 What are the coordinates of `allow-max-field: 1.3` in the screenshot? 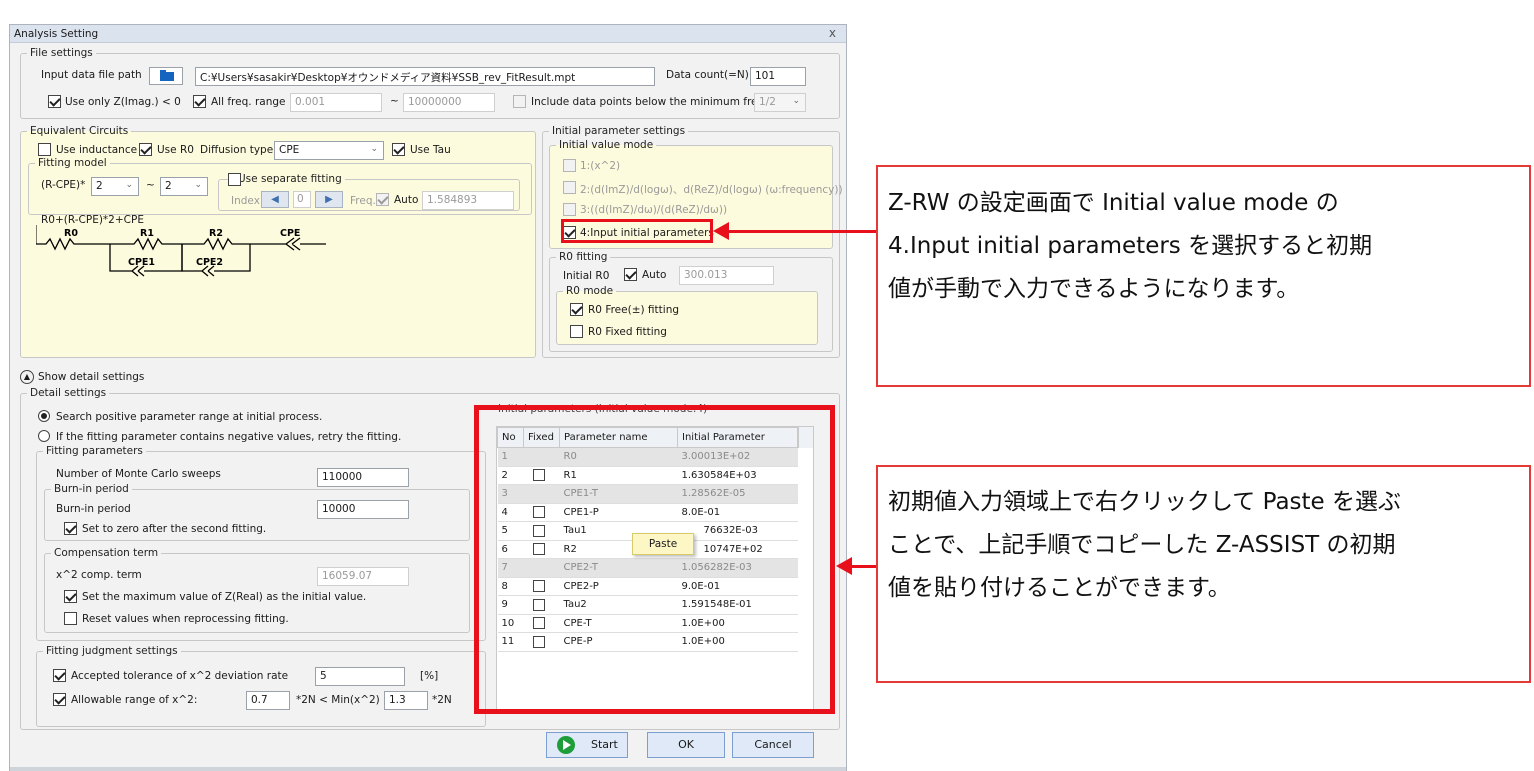 It's located at (406, 700).